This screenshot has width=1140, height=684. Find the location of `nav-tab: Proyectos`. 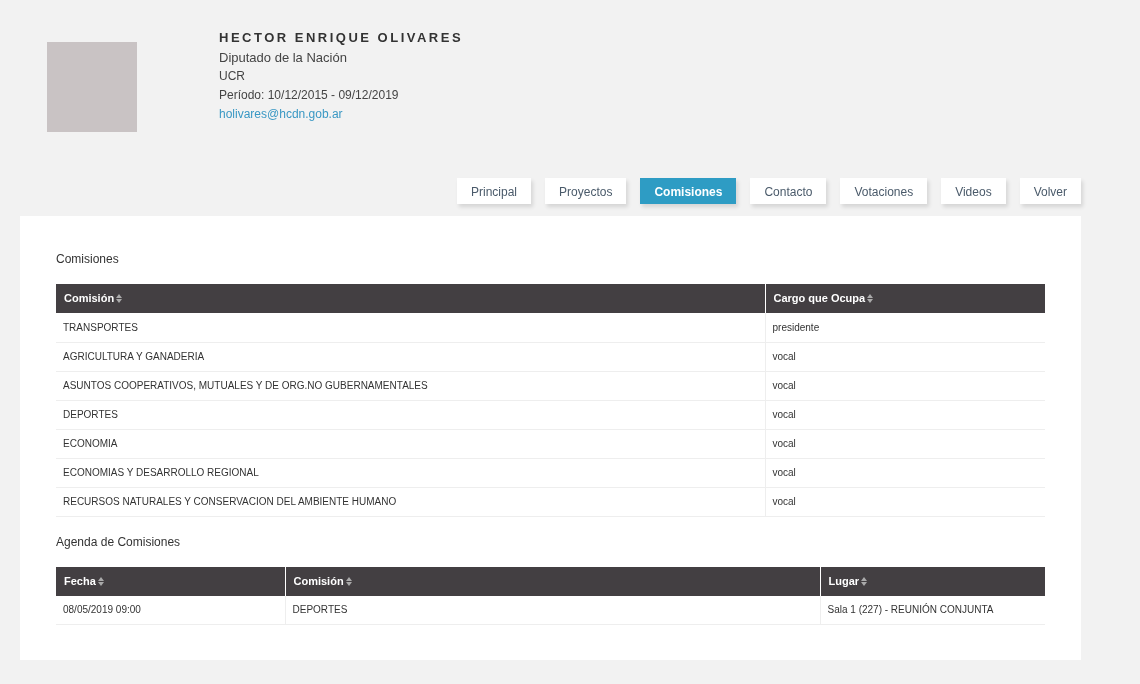

nav-tab: Proyectos is located at coordinates (586, 191).